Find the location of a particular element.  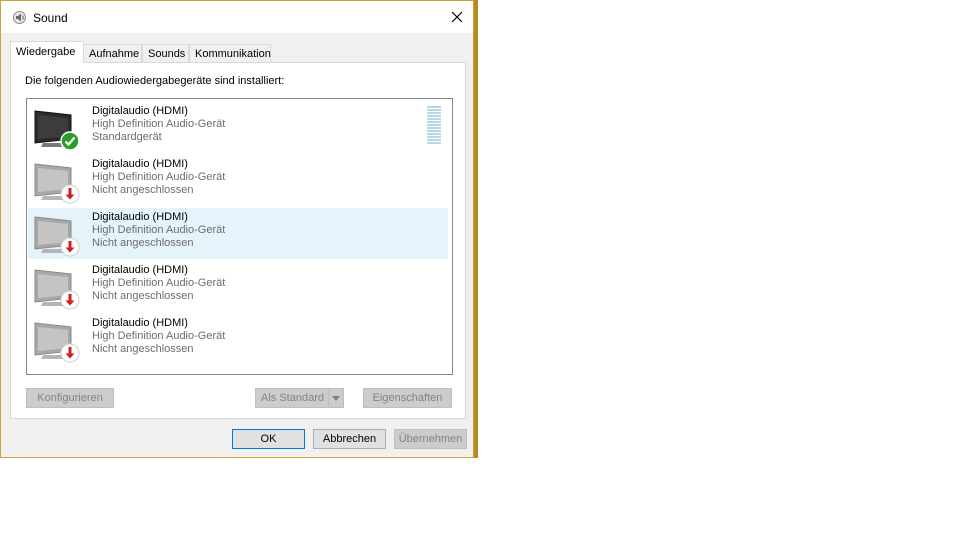

set-default-button: Als Standard is located at coordinates (299, 398).